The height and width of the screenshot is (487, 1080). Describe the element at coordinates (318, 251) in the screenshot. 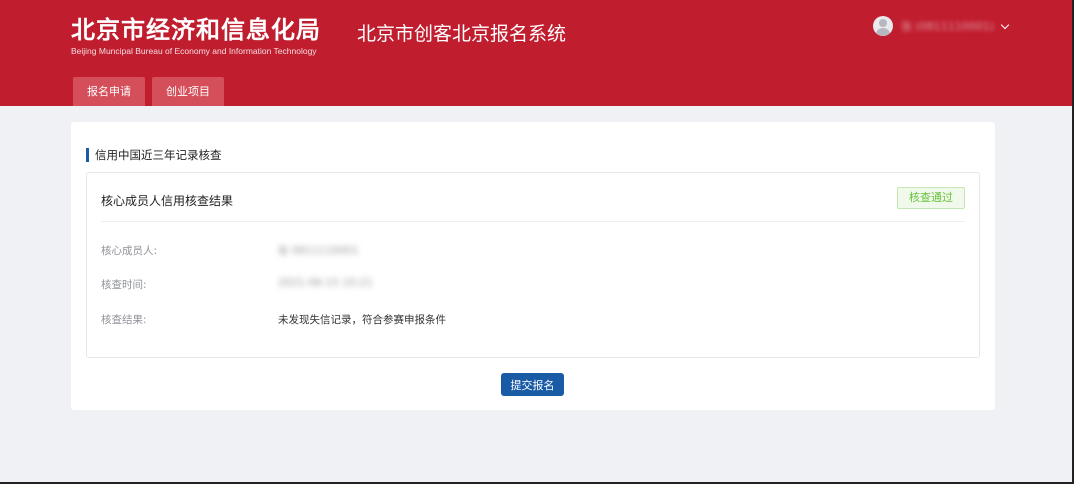

I see `row-value-member: 张 0811110001` at that location.